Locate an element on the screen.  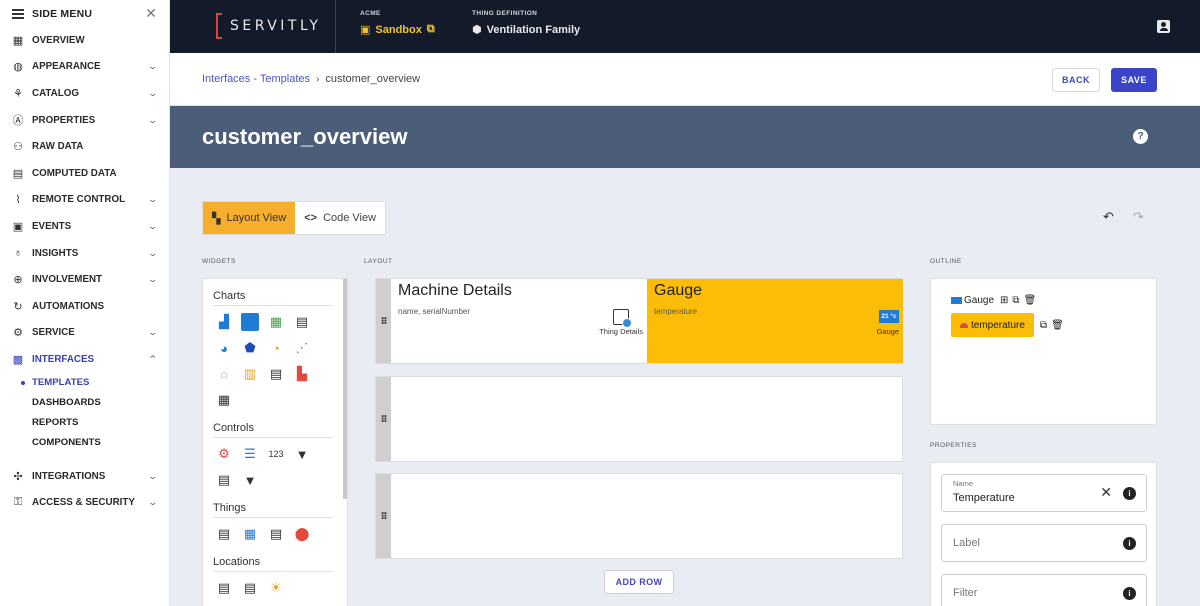
tab-layout-view: ▚ Layout View is located at coordinates (249, 218).